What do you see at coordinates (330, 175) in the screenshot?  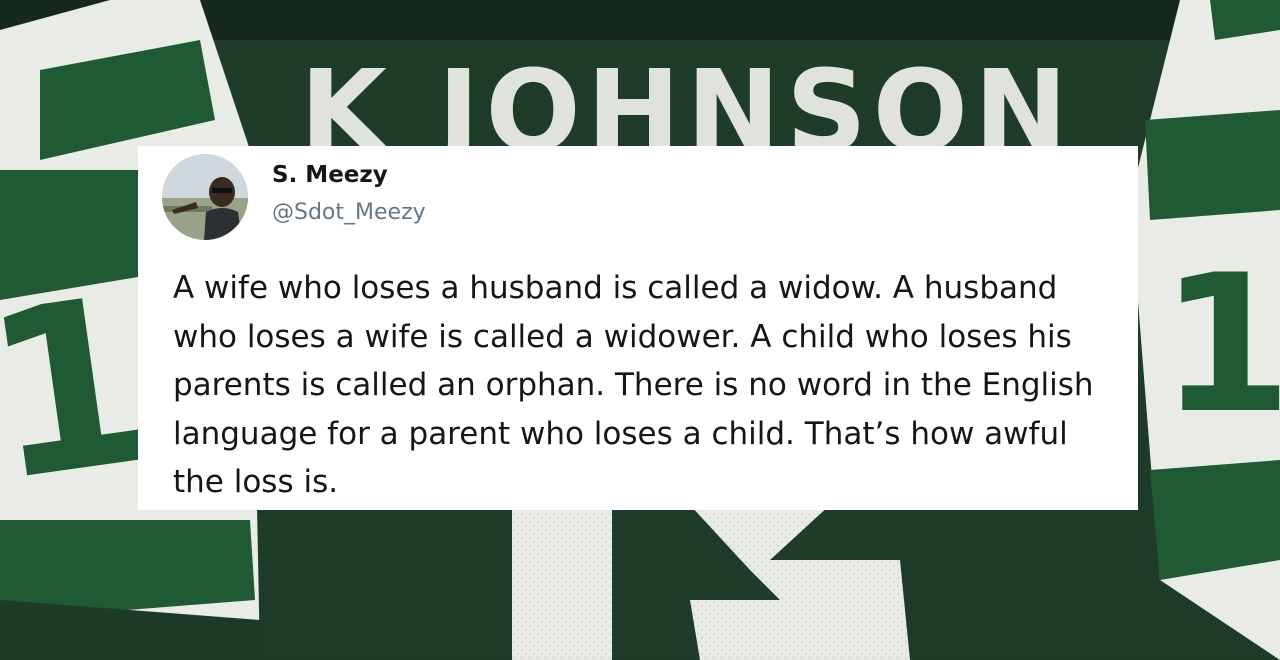 I see `display-name: S. Meezy` at bounding box center [330, 175].